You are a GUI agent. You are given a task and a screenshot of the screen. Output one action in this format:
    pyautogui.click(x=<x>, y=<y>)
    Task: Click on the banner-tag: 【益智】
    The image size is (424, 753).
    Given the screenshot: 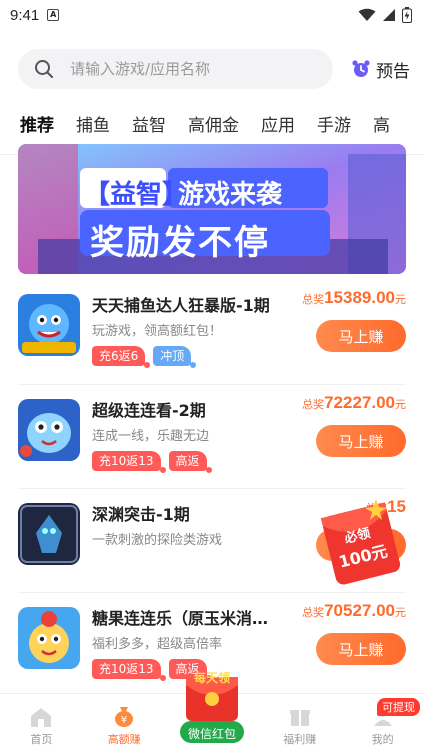 What is the action you would take?
    pyautogui.click(x=136, y=195)
    